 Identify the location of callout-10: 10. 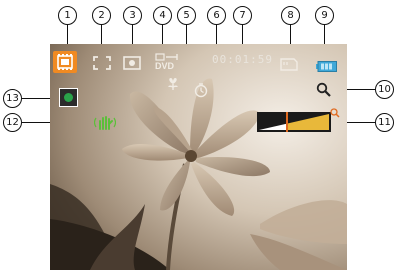
(384, 89).